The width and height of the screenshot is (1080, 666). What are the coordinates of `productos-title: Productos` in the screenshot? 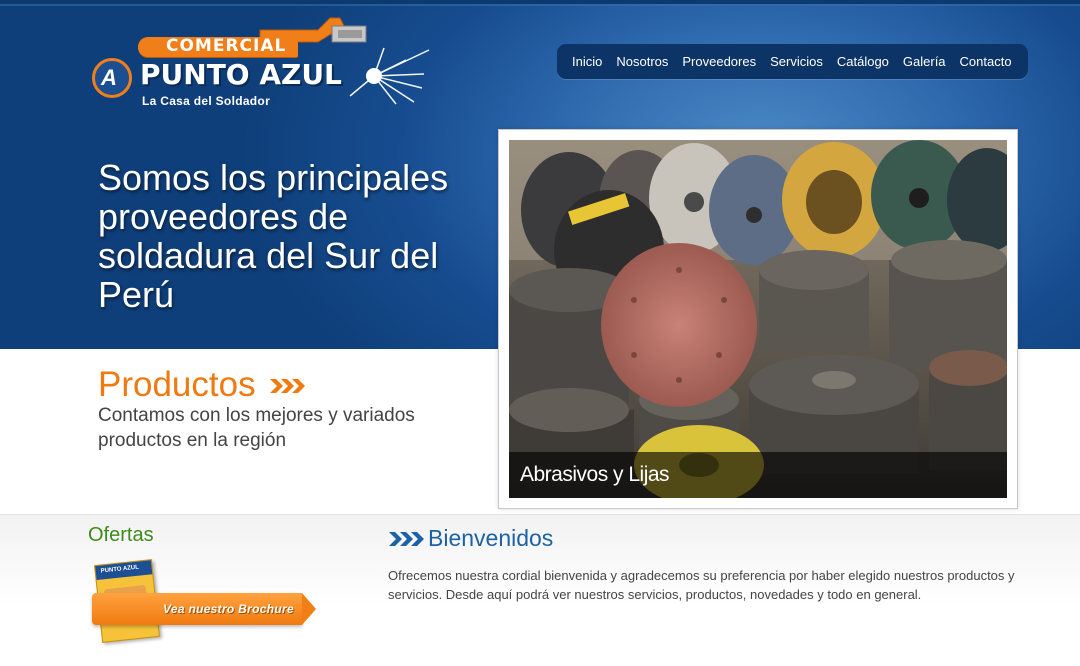 It's located at (177, 385).